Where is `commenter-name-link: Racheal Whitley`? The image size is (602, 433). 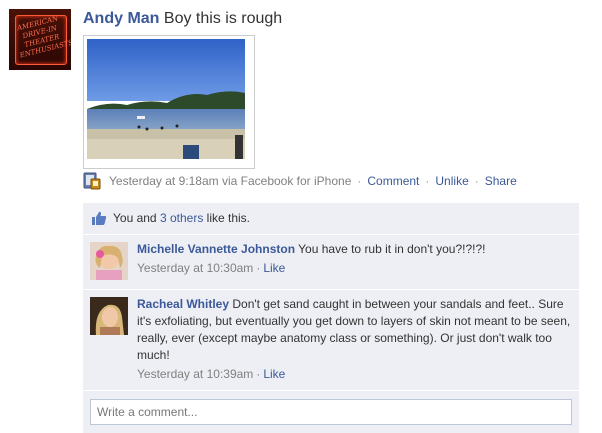
commenter-name-link: Racheal Whitley is located at coordinates (183, 304).